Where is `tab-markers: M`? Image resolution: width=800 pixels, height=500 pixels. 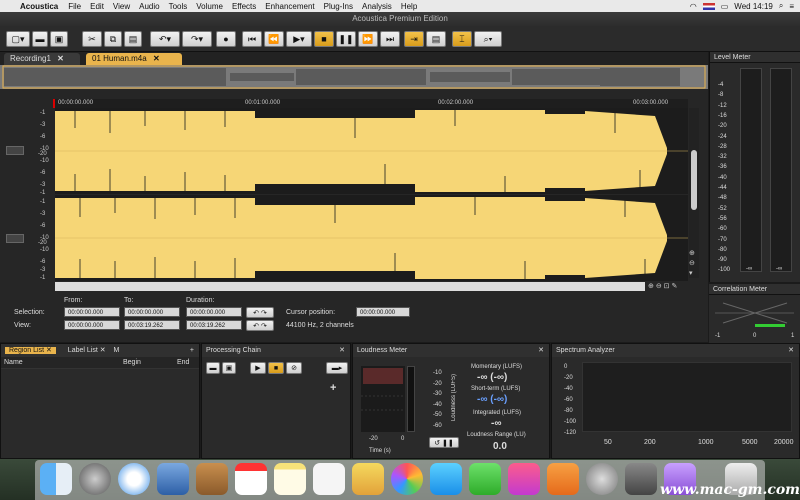 tab-markers: M is located at coordinates (117, 350).